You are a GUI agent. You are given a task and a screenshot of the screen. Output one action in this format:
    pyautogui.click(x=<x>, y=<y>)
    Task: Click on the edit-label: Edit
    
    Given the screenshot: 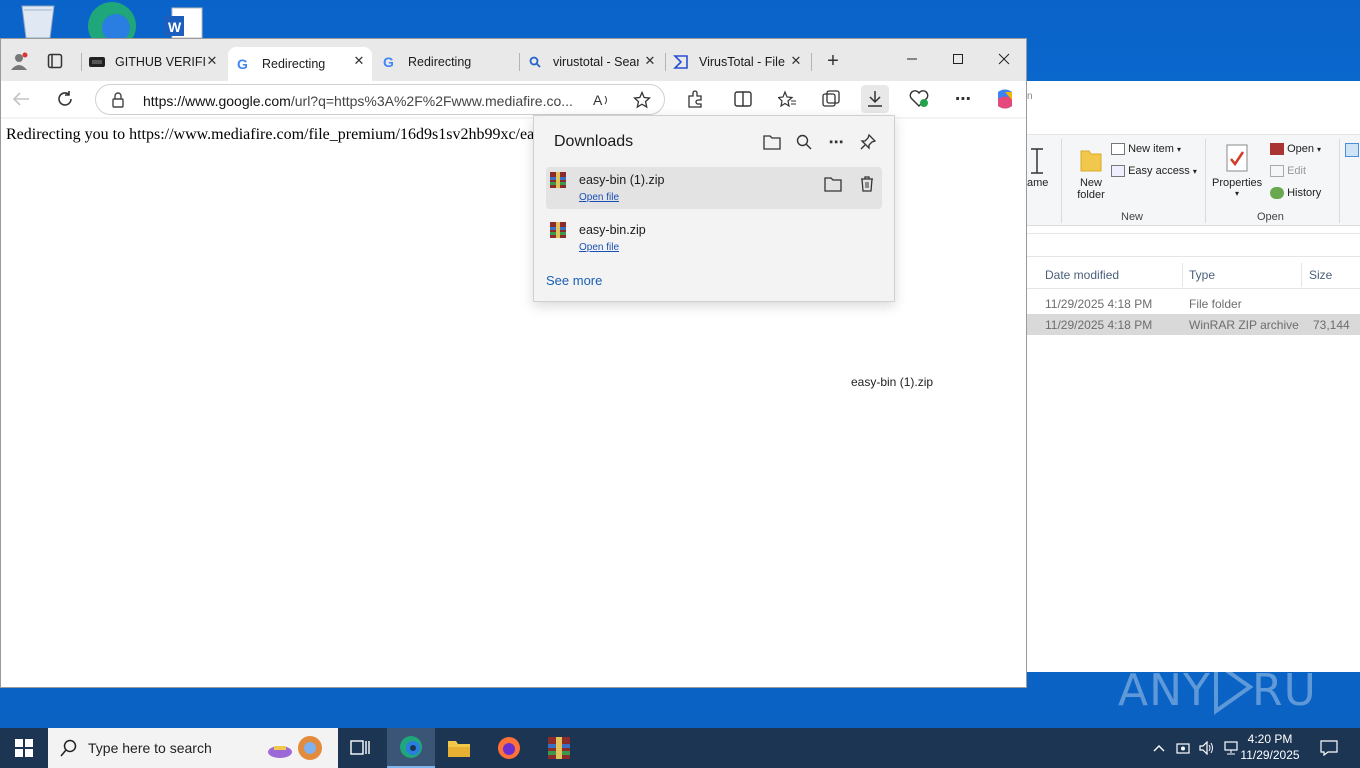 What is the action you would take?
    pyautogui.click(x=1297, y=171)
    